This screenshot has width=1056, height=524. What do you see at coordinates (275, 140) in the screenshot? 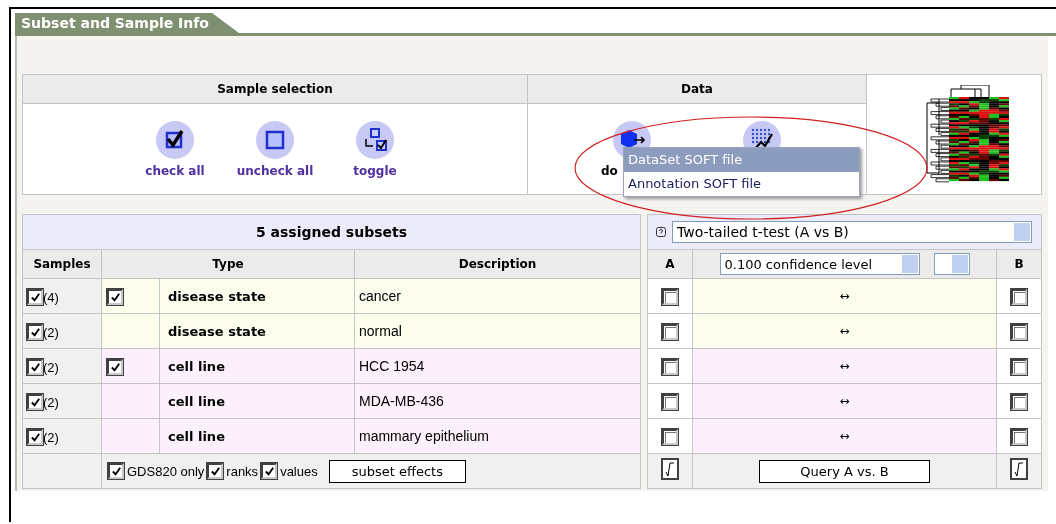
I see `uncheck-icon` at bounding box center [275, 140].